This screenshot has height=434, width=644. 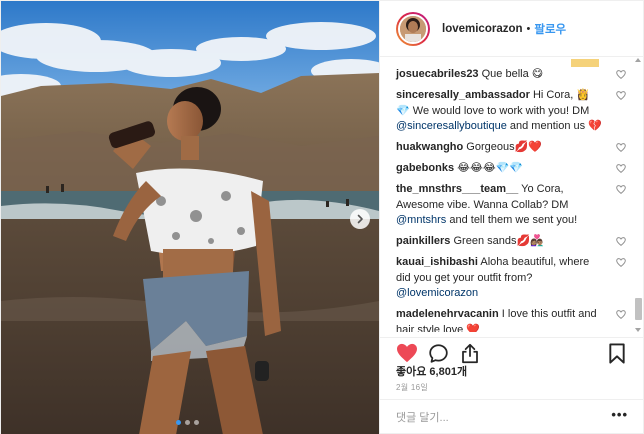 What do you see at coordinates (638, 309) in the screenshot?
I see `scroll-thumb` at bounding box center [638, 309].